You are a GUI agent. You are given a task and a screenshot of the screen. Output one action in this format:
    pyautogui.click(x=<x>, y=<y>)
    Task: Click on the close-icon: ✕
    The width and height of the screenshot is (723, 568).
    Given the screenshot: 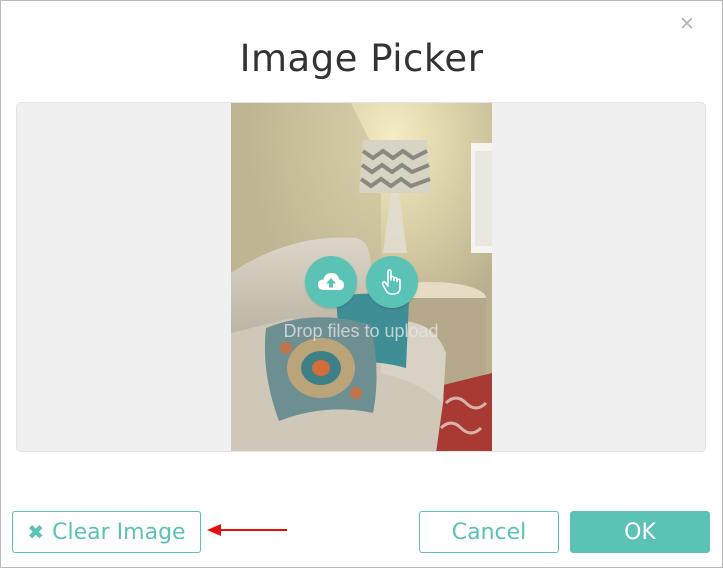 What is the action you would take?
    pyautogui.click(x=687, y=24)
    